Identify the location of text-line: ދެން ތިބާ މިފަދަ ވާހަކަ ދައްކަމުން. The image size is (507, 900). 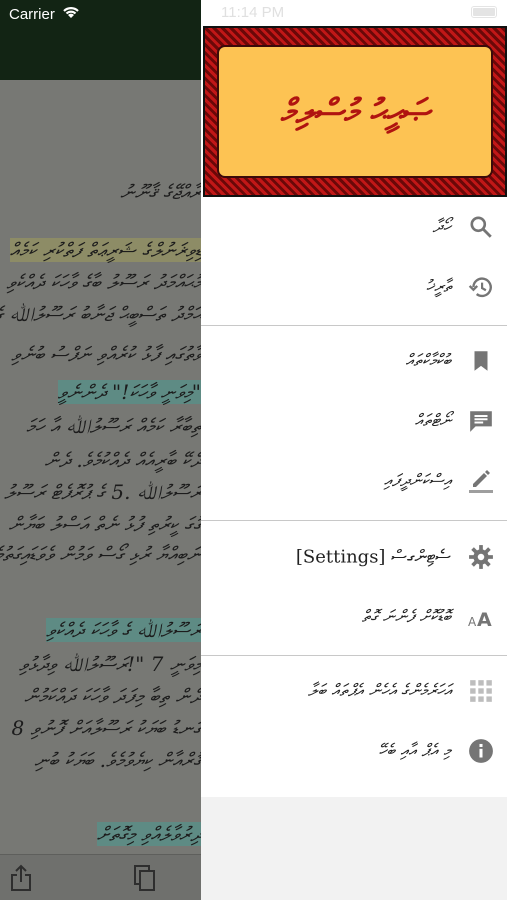
(112, 696).